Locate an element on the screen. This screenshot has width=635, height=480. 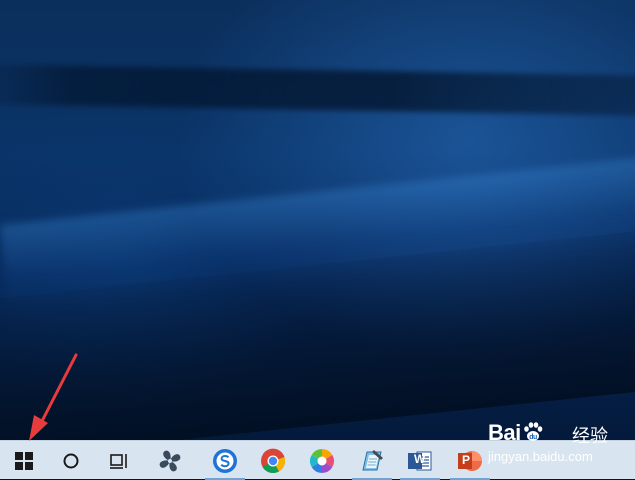
sogou-browser-button is located at coordinates (225, 460).